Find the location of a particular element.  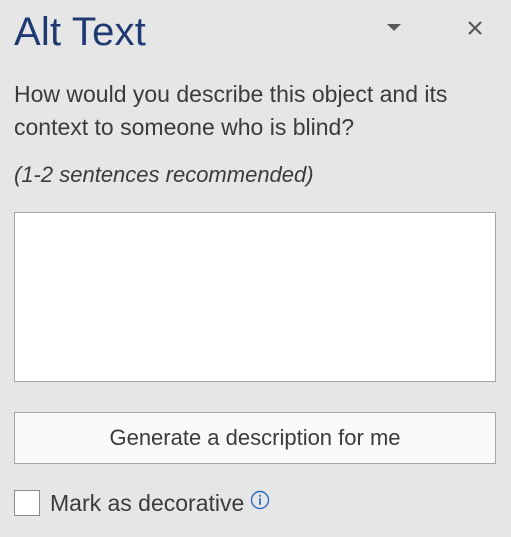

info-icon-graphic is located at coordinates (260, 500).